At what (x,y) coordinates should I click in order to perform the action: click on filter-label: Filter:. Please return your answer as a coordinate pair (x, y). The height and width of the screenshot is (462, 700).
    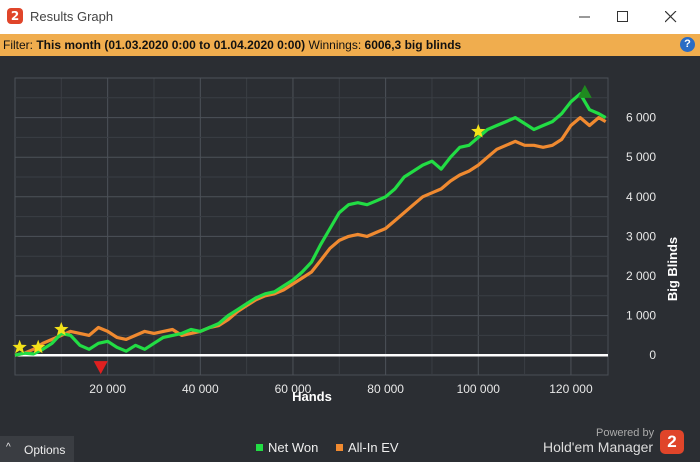
    Looking at the image, I should click on (18, 45).